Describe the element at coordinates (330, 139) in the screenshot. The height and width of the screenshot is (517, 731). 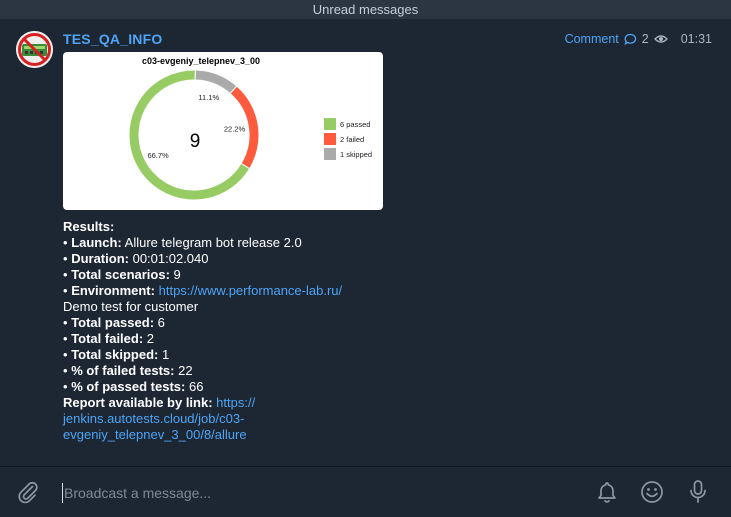
I see `legend-swatch-failed` at that location.